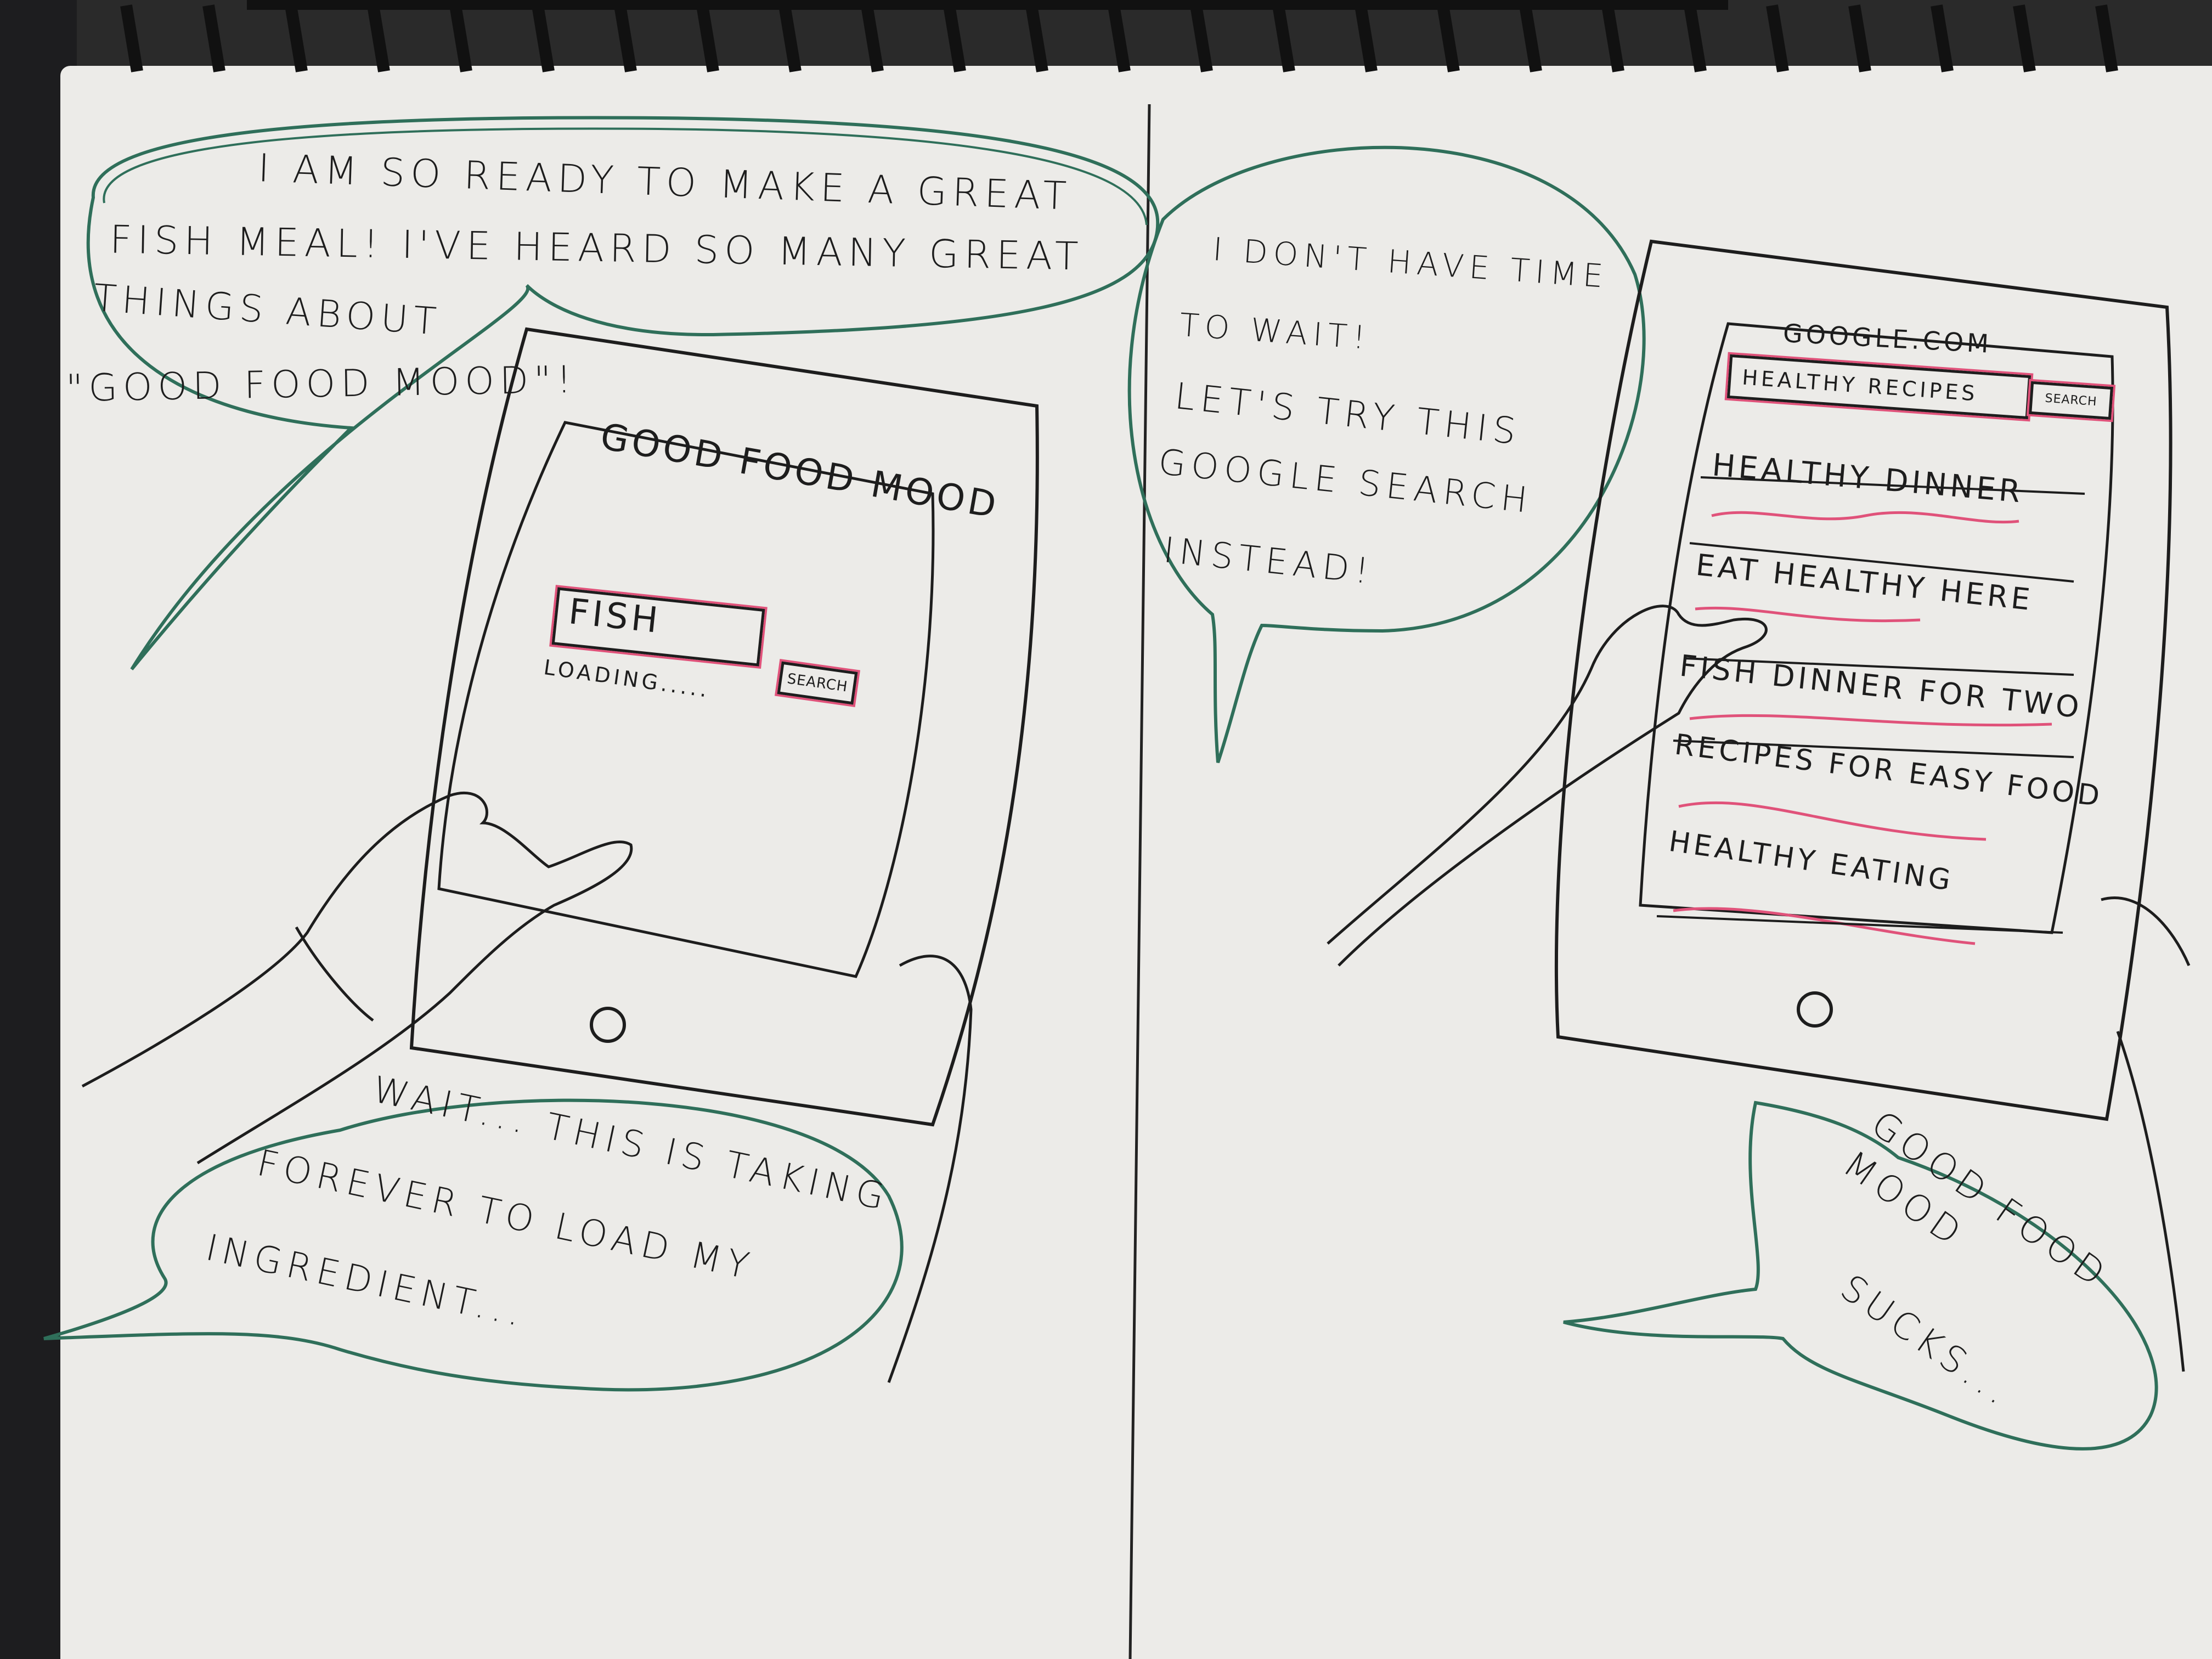 The height and width of the screenshot is (1659, 2212). Describe the element at coordinates (1860, 386) in the screenshot. I see `google-search-value: HEALTHY RECIPES` at that location.